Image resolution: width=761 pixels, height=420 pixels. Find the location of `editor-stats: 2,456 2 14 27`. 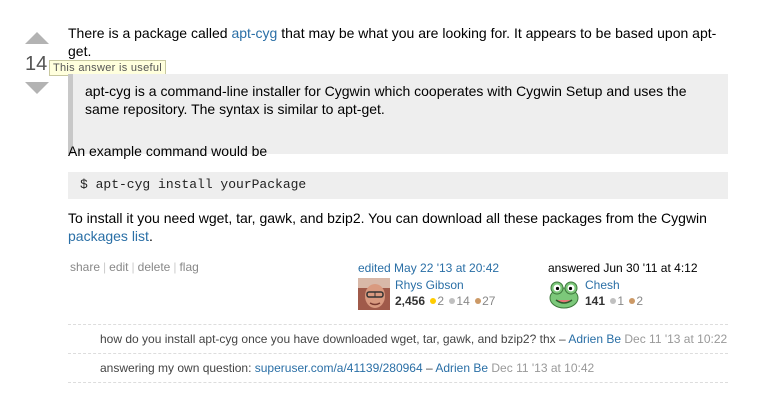

editor-stats: 2,456 2 14 27 is located at coordinates (445, 301).